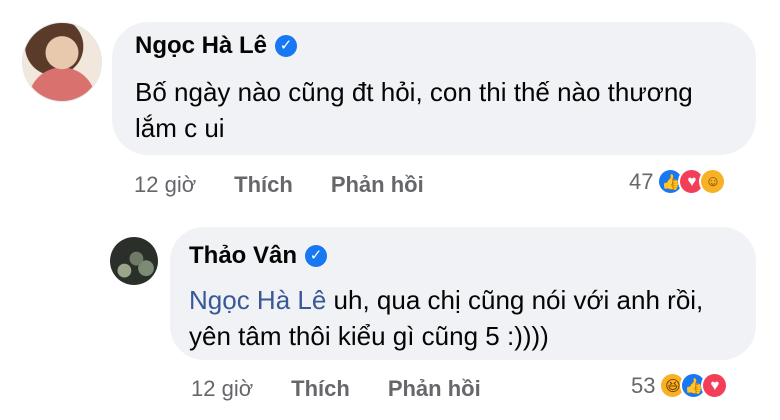 Image resolution: width=780 pixels, height=420 pixels. What do you see at coordinates (641, 181) in the screenshot?
I see `reaction-count: 47` at bounding box center [641, 181].